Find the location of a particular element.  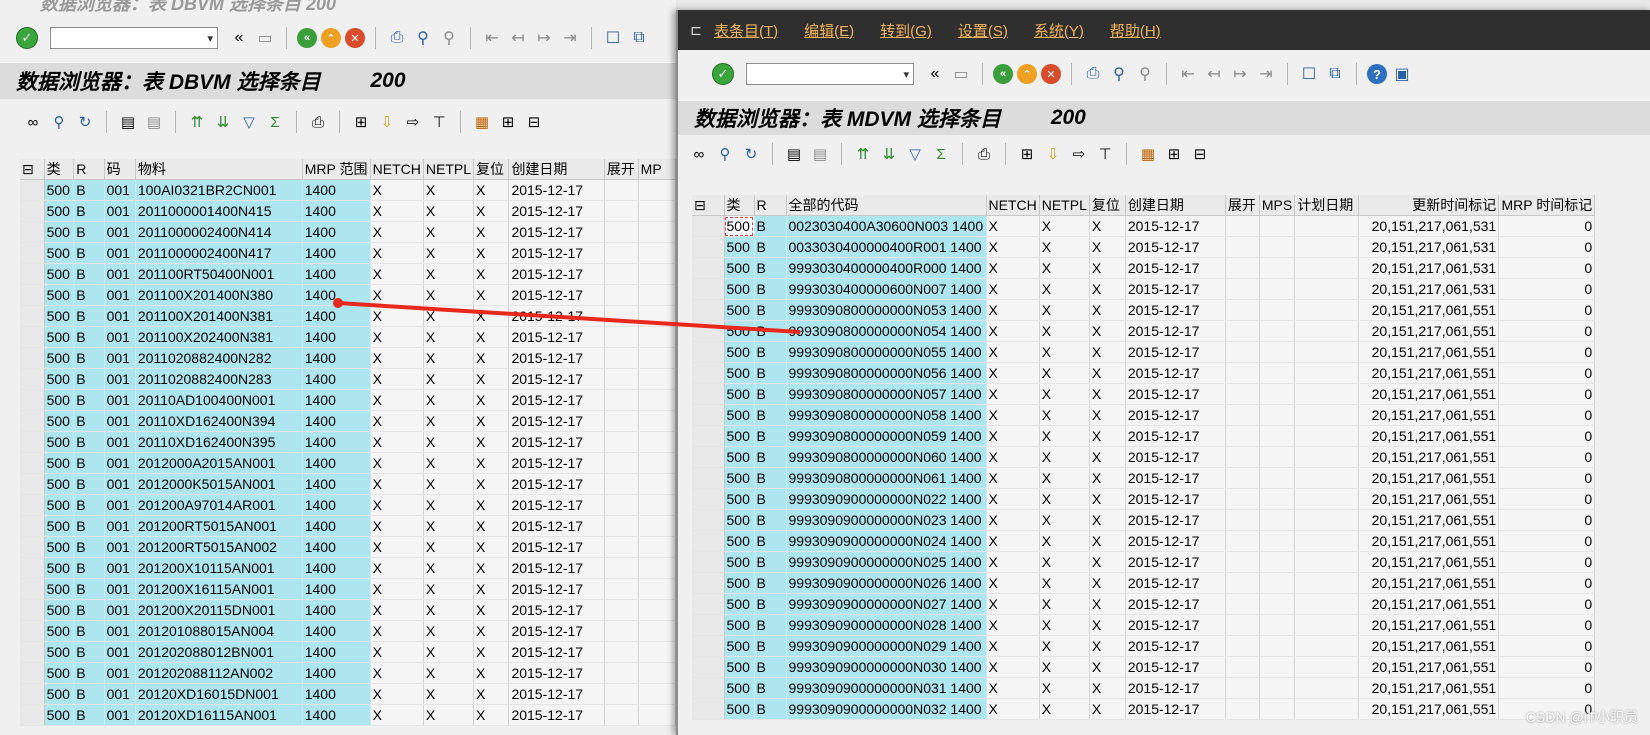

type-cell: B is located at coordinates (770, 310).